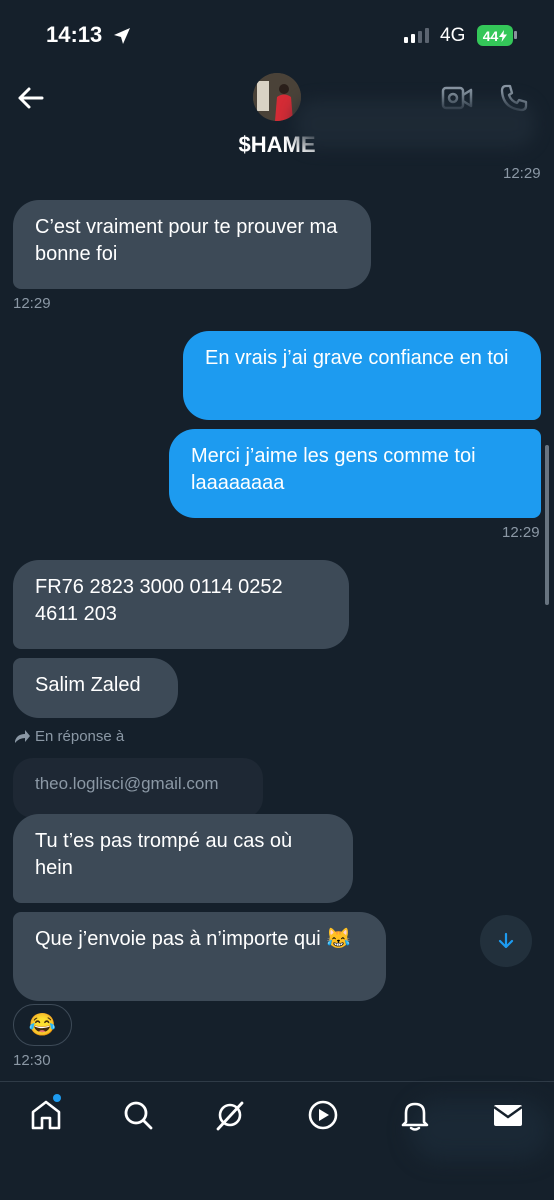 The width and height of the screenshot is (554, 1200). What do you see at coordinates (57, 1098) in the screenshot?
I see `home-notification-dot` at bounding box center [57, 1098].